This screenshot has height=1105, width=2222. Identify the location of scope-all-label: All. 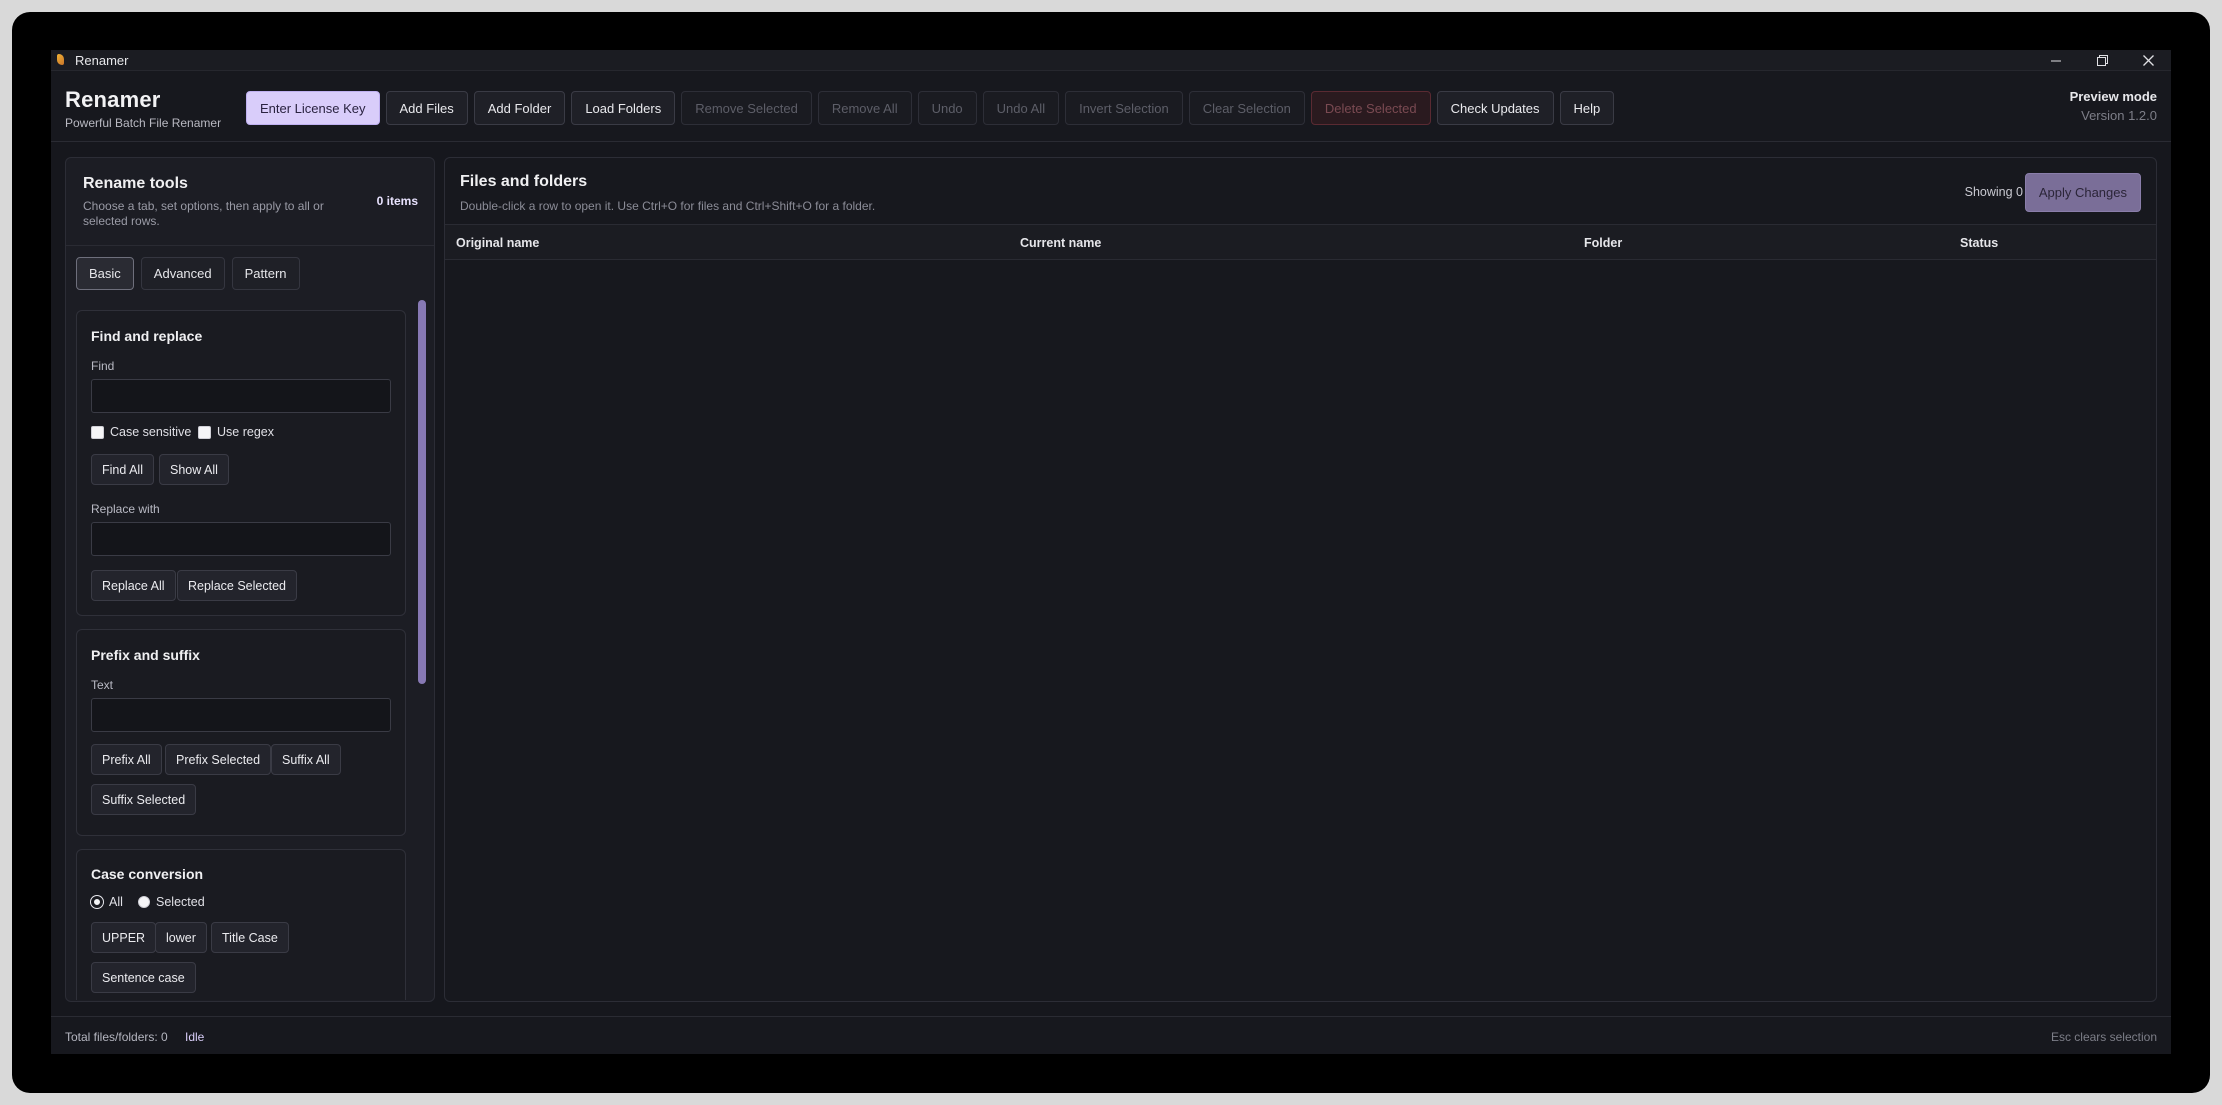
(116, 902).